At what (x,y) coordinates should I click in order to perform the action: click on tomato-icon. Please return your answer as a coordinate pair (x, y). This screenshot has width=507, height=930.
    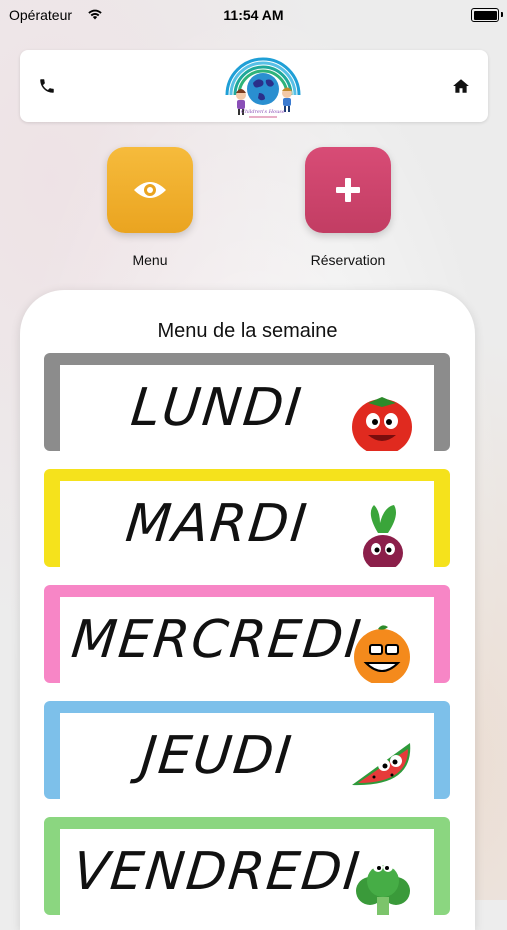
    Looking at the image, I should click on (382, 424).